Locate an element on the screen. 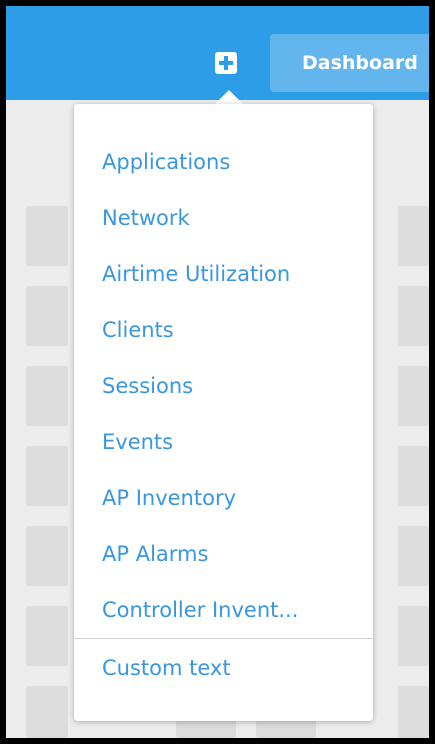 Image resolution: width=435 pixels, height=744 pixels. menu-item-applications: Applications is located at coordinates (166, 162).